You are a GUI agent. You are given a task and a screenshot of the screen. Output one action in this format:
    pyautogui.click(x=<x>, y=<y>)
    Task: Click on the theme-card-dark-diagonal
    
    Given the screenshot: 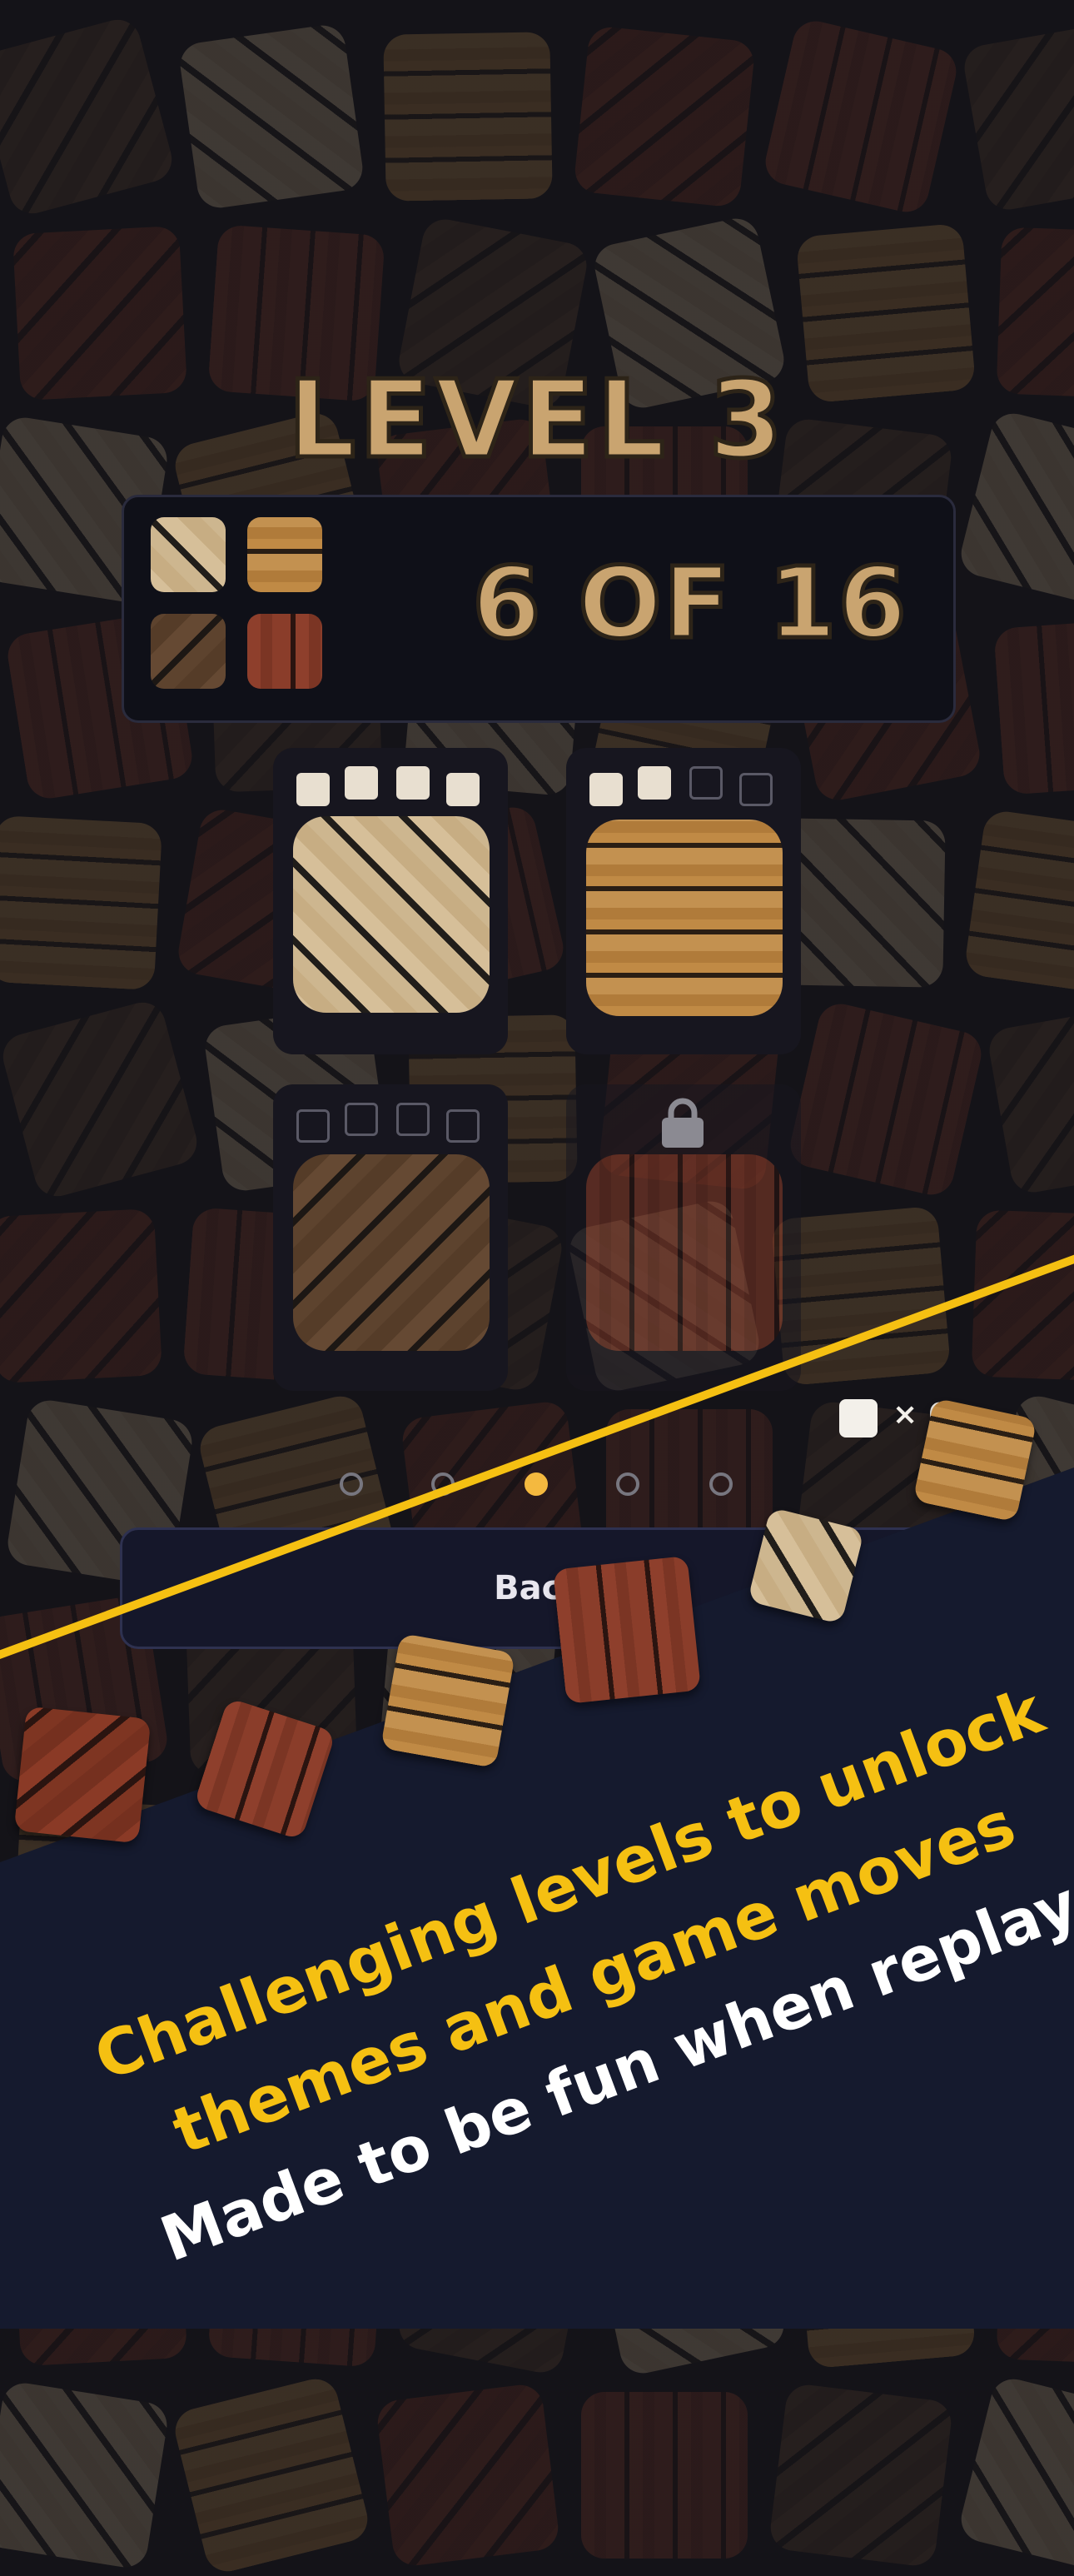 What is the action you would take?
    pyautogui.click(x=390, y=1237)
    